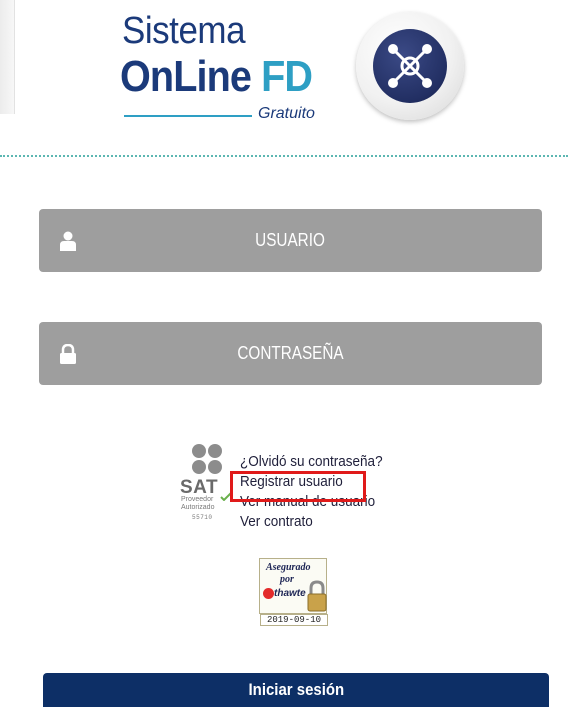 The height and width of the screenshot is (707, 568). What do you see at coordinates (188, 116) in the screenshot?
I see `logo-rule` at bounding box center [188, 116].